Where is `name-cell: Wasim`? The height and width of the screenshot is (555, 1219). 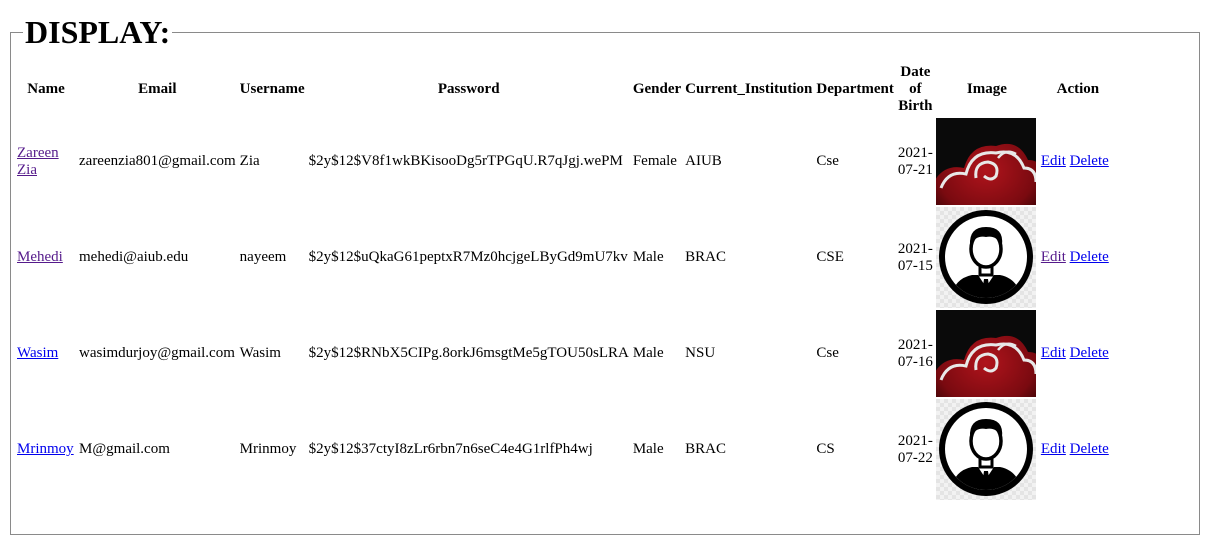 name-cell: Wasim is located at coordinates (46, 353).